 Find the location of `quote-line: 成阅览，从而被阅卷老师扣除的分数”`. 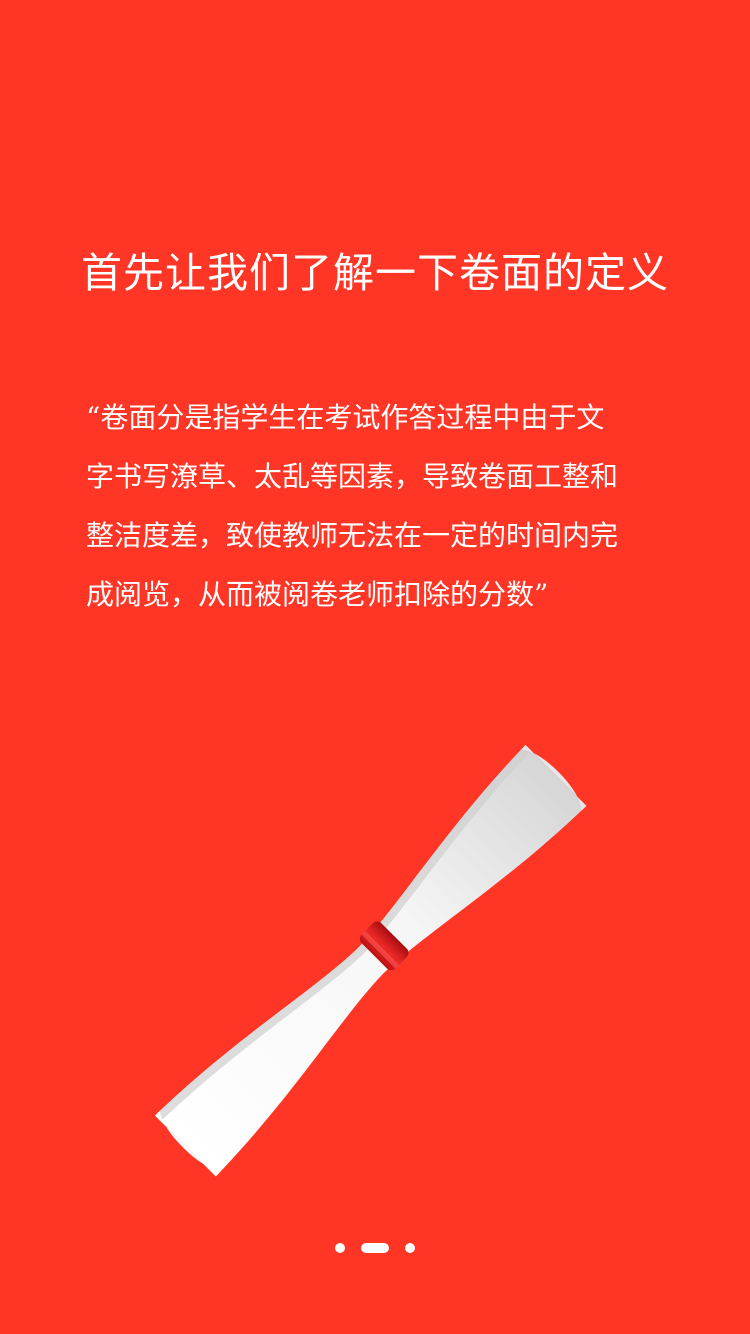

quote-line: 成阅览，从而被阅卷老师扣除的分数” is located at coordinates (317, 594).